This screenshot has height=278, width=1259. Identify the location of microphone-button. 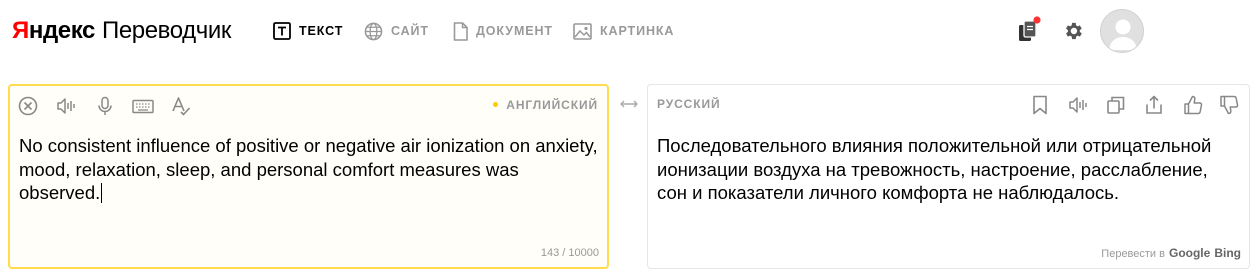
(105, 106).